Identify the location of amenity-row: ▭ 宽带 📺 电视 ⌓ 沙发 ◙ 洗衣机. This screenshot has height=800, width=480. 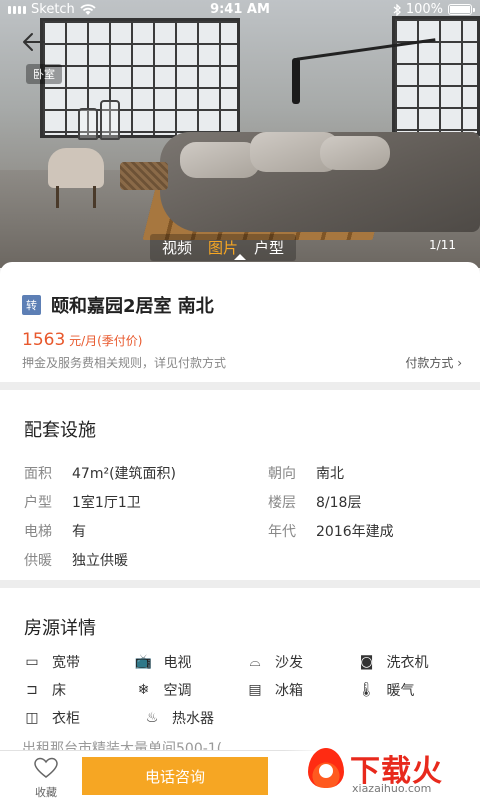
(245, 662).